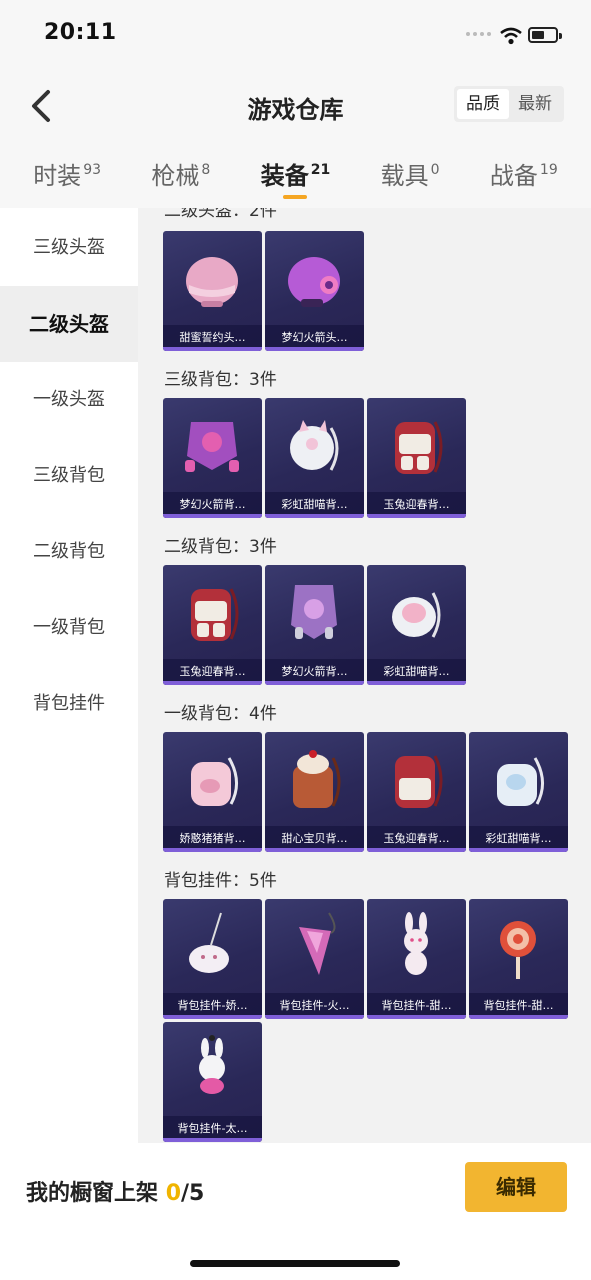  Describe the element at coordinates (80, 32) in the screenshot. I see `status-time: 20:11` at that location.